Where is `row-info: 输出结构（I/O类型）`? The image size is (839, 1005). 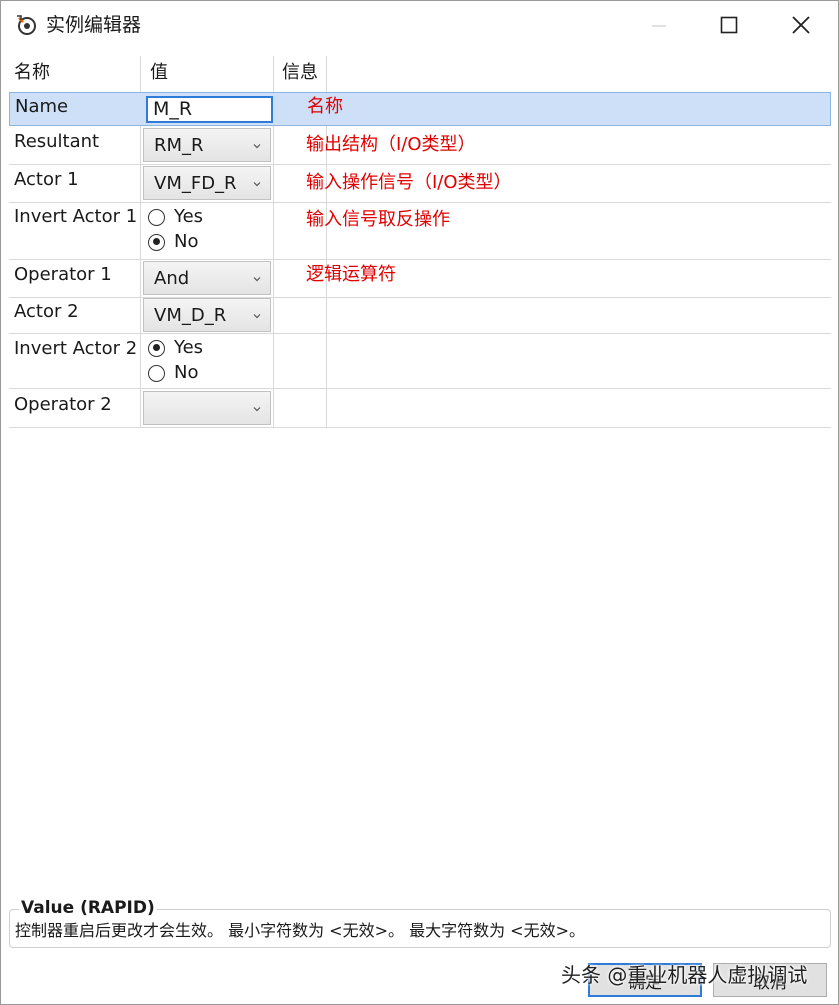 row-info: 输出结构（I/O类型） is located at coordinates (391, 144).